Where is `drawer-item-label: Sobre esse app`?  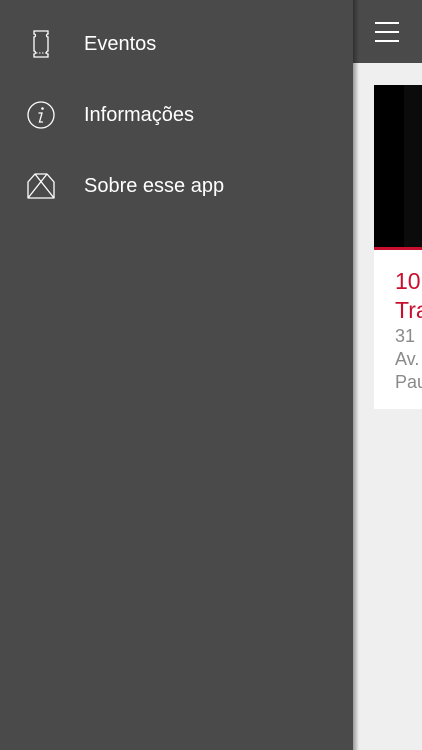 drawer-item-label: Sobre esse app is located at coordinates (154, 185).